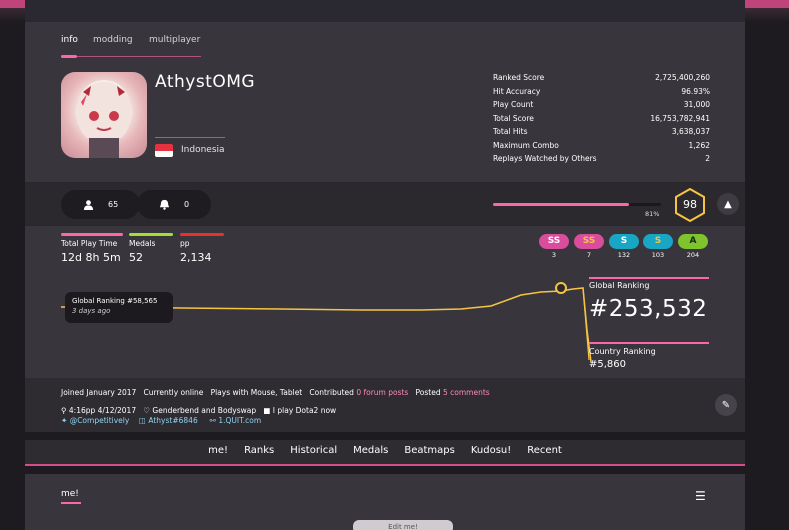 The height and width of the screenshot is (530, 789). Describe the element at coordinates (142, 420) in the screenshot. I see `discord-icon: ◫` at that location.